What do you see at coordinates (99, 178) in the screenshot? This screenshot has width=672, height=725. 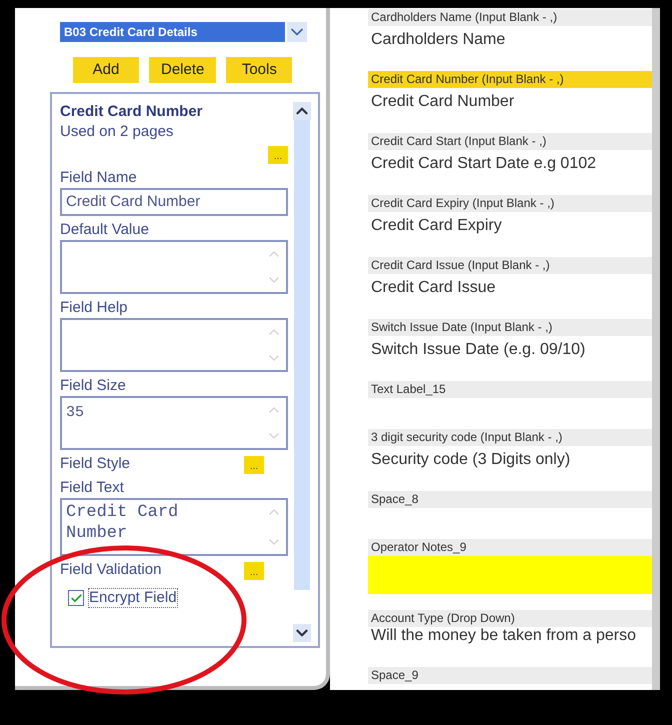 I see `field-label: Field Name` at bounding box center [99, 178].